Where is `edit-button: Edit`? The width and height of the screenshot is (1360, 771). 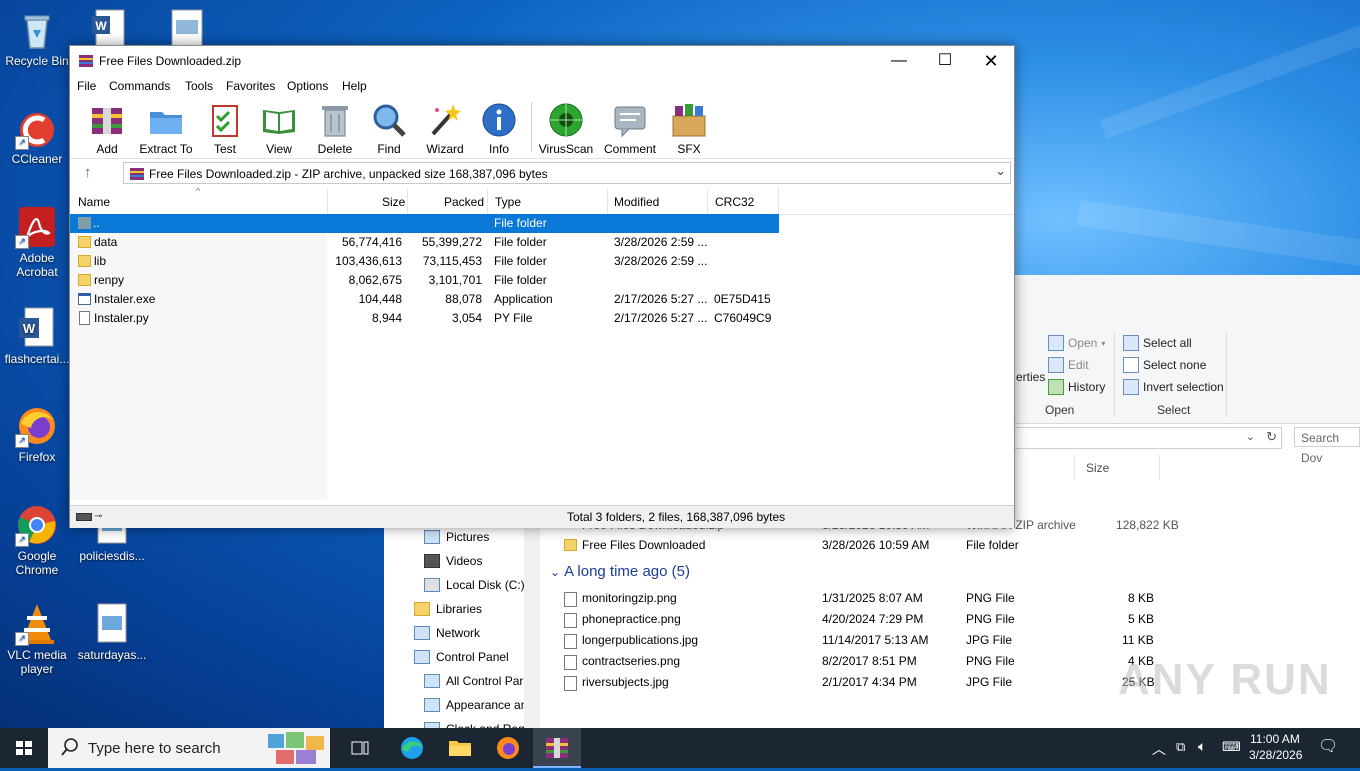 edit-button: Edit is located at coordinates (1068, 365).